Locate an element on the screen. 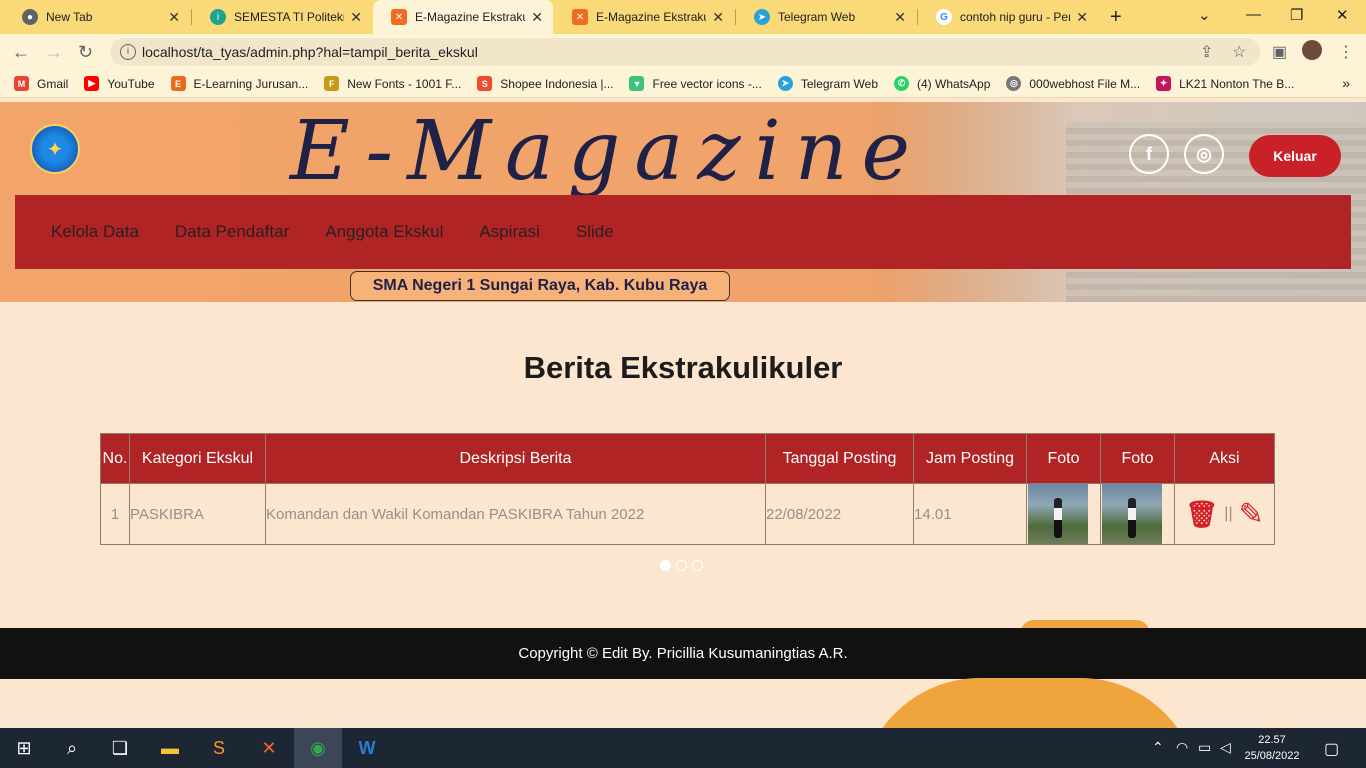  tab-emagazine-active: ✕ E-Magazine Ekstrakuli ✕ is located at coordinates (463, 17).